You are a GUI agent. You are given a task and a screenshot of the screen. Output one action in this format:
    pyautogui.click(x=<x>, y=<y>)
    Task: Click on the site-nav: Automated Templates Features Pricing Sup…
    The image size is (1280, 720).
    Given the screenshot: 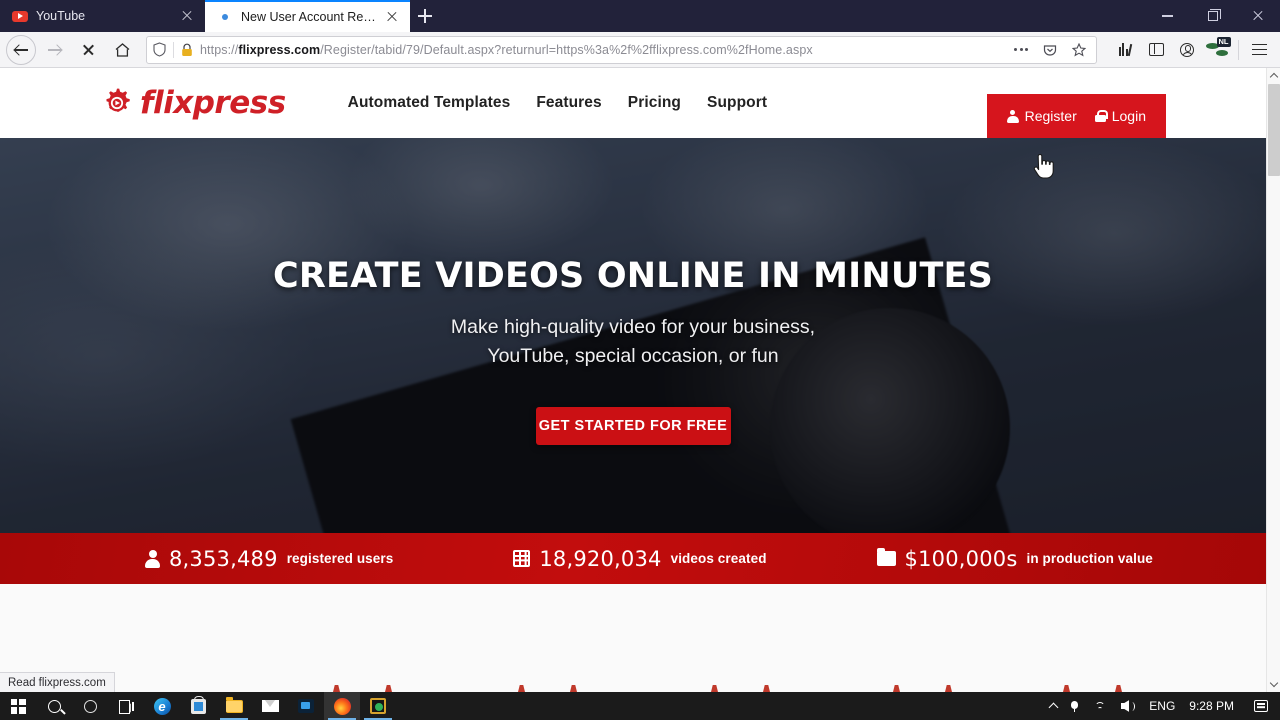 What is the action you would take?
    pyautogui.click(x=557, y=103)
    